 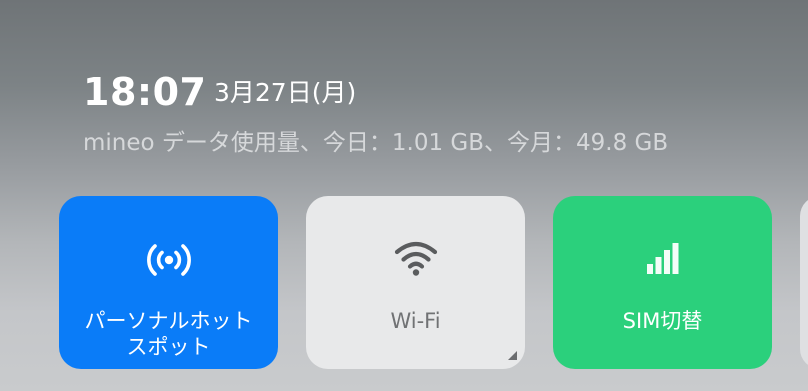 I want to click on wifi-icon, so click(x=416, y=261).